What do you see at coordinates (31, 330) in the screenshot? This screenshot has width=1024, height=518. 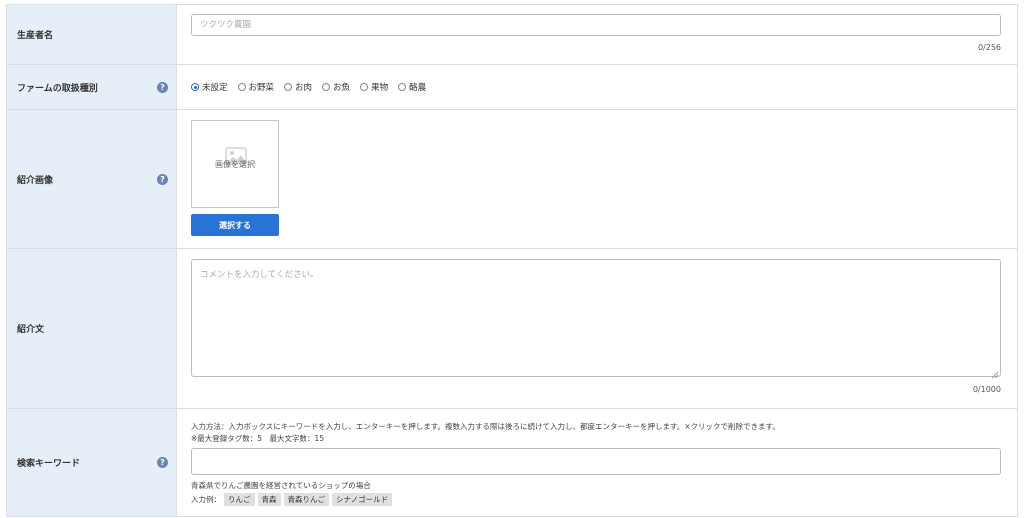 I see `intro-text-label: 紹介文` at bounding box center [31, 330].